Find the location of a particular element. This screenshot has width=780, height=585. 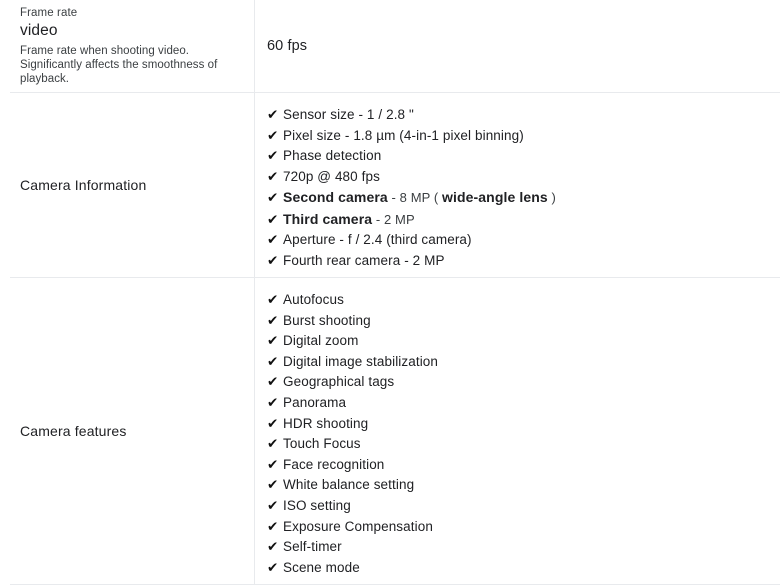

camera-feature-item-label: Touch Focus is located at coordinates (322, 444).